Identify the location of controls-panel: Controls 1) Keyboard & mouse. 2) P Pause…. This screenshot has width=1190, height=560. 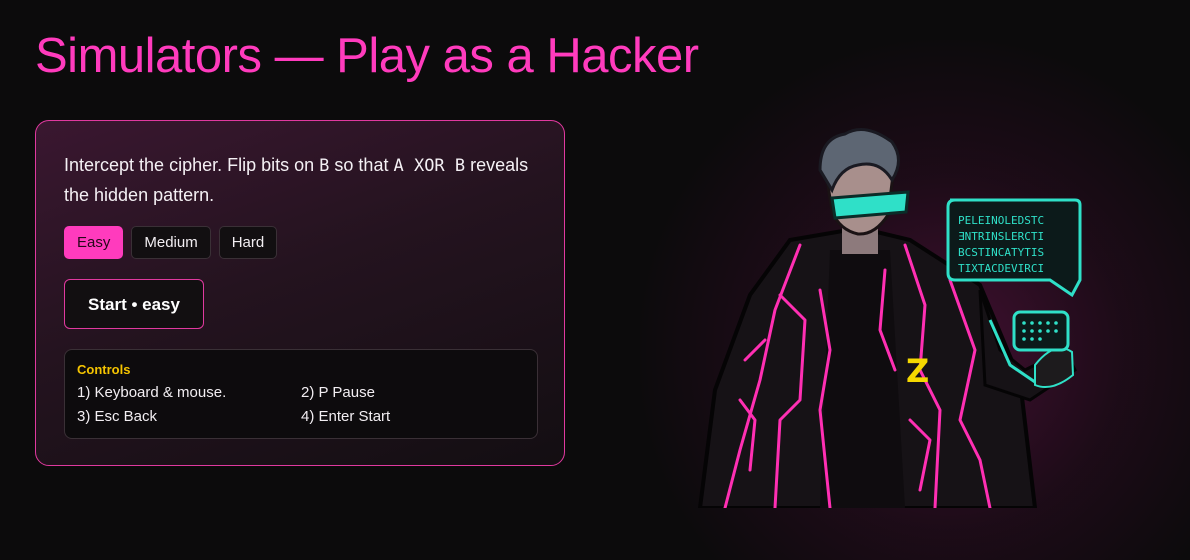
(301, 394).